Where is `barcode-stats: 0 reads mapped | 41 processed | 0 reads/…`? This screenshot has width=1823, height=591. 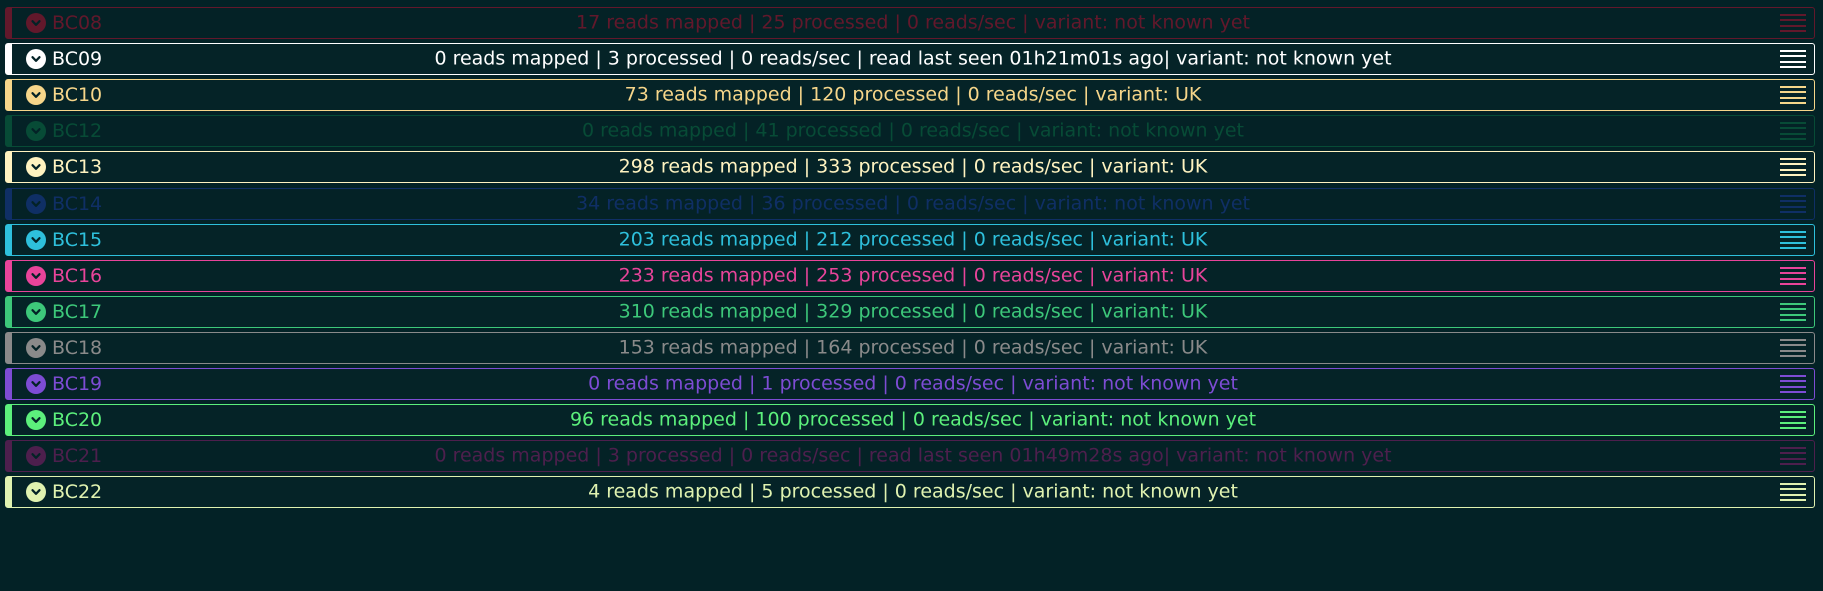 barcode-stats: 0 reads mapped | 41 processed | 0 reads/… is located at coordinates (913, 130).